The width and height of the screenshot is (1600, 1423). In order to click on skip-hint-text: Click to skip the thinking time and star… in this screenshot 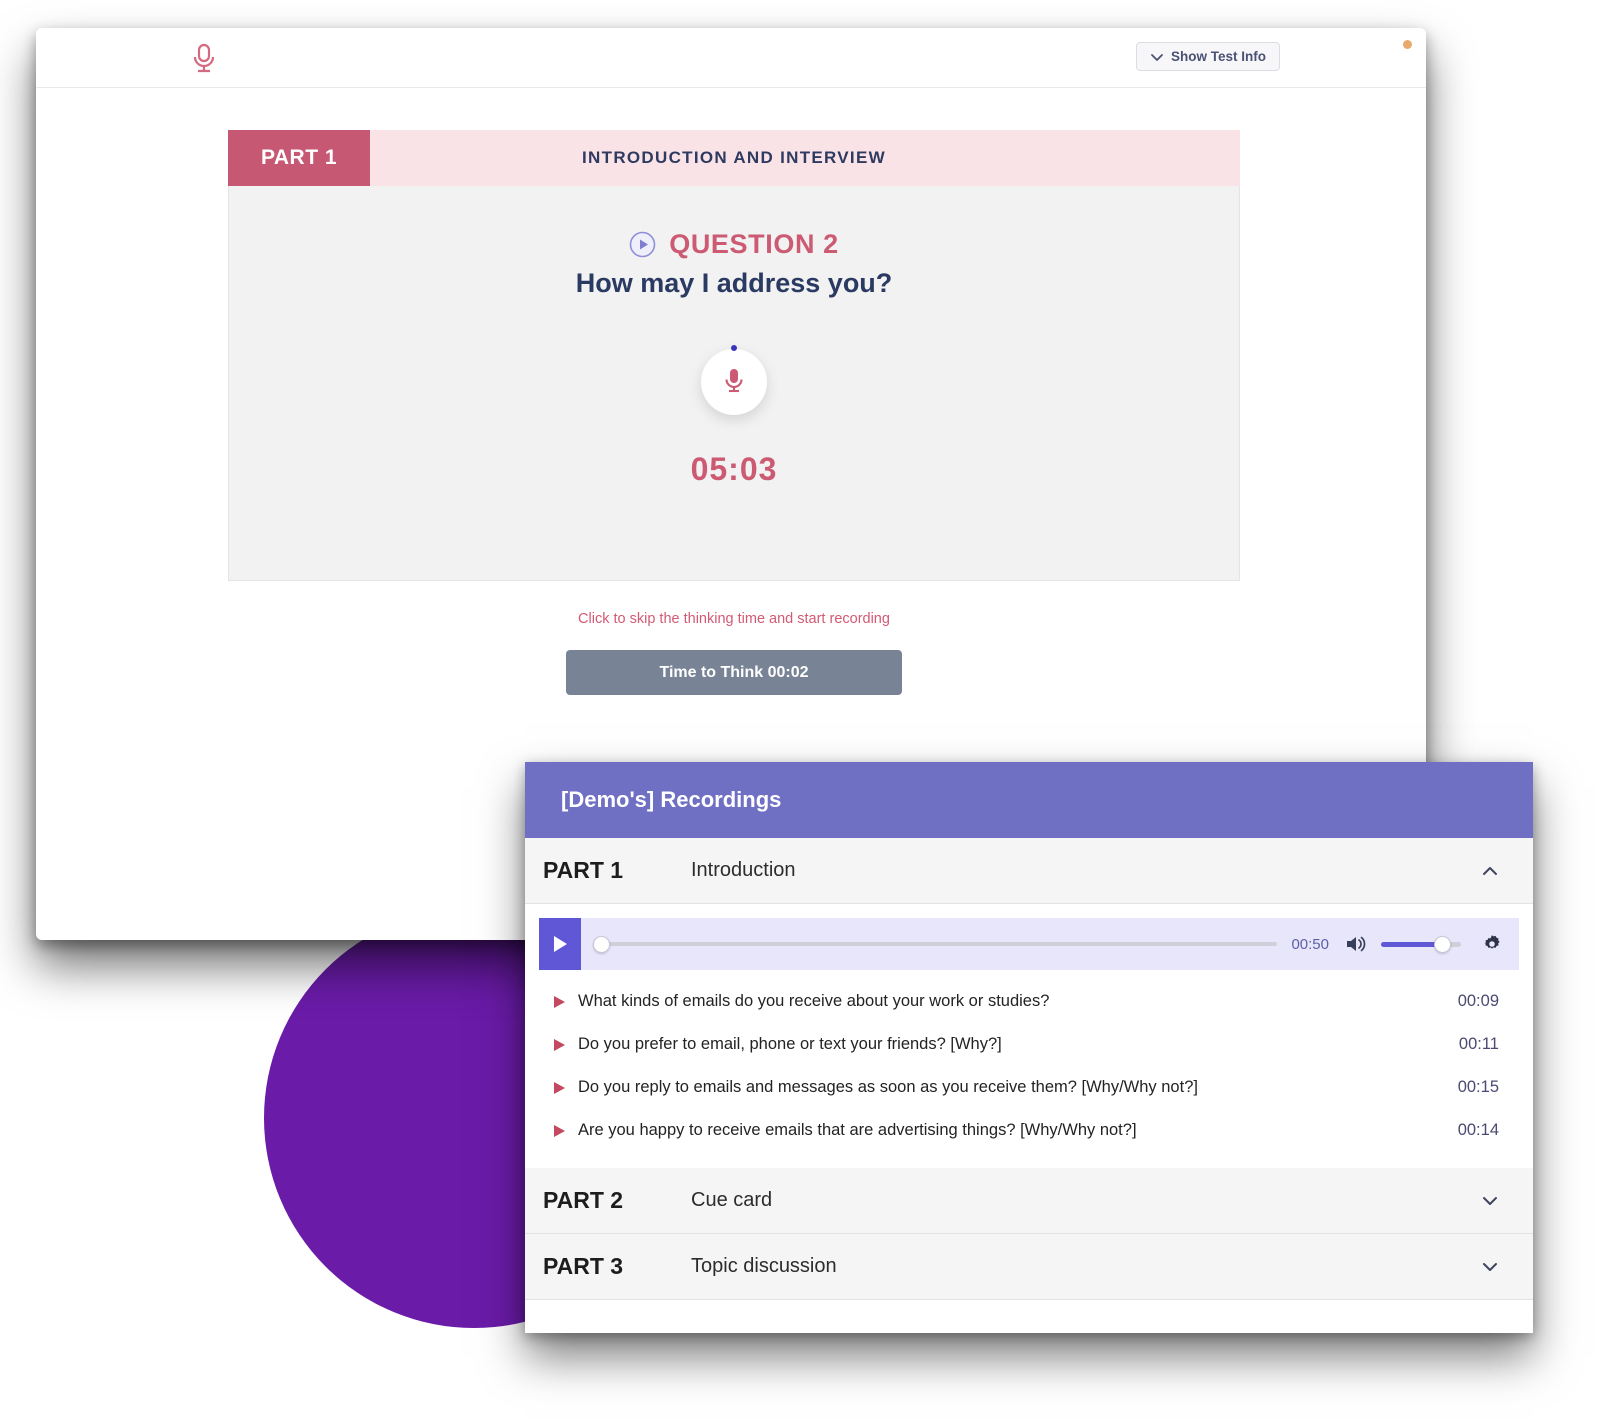, I will do `click(734, 619)`.